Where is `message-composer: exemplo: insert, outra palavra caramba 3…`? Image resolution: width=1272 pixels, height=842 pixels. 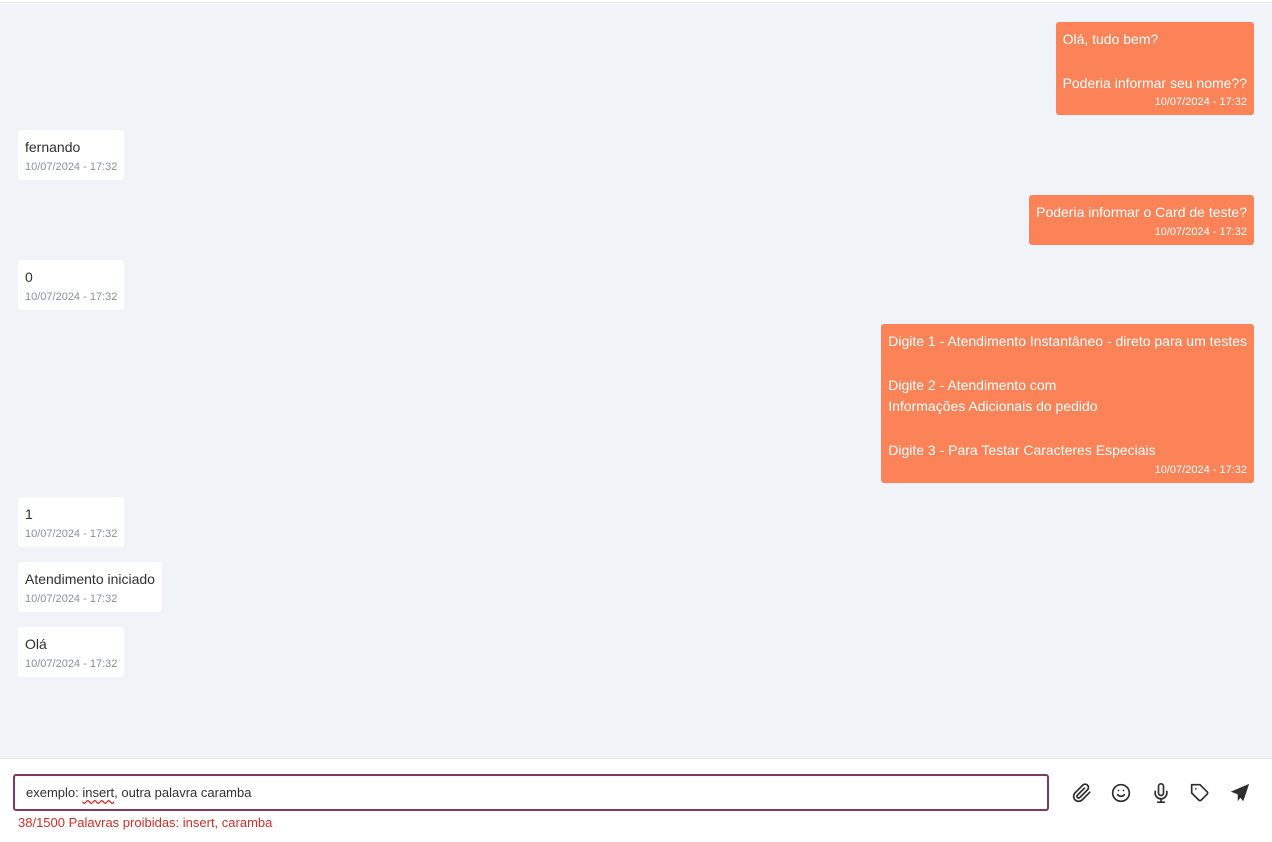 message-composer: exemplo: insert, outra palavra caramba 3… is located at coordinates (636, 801).